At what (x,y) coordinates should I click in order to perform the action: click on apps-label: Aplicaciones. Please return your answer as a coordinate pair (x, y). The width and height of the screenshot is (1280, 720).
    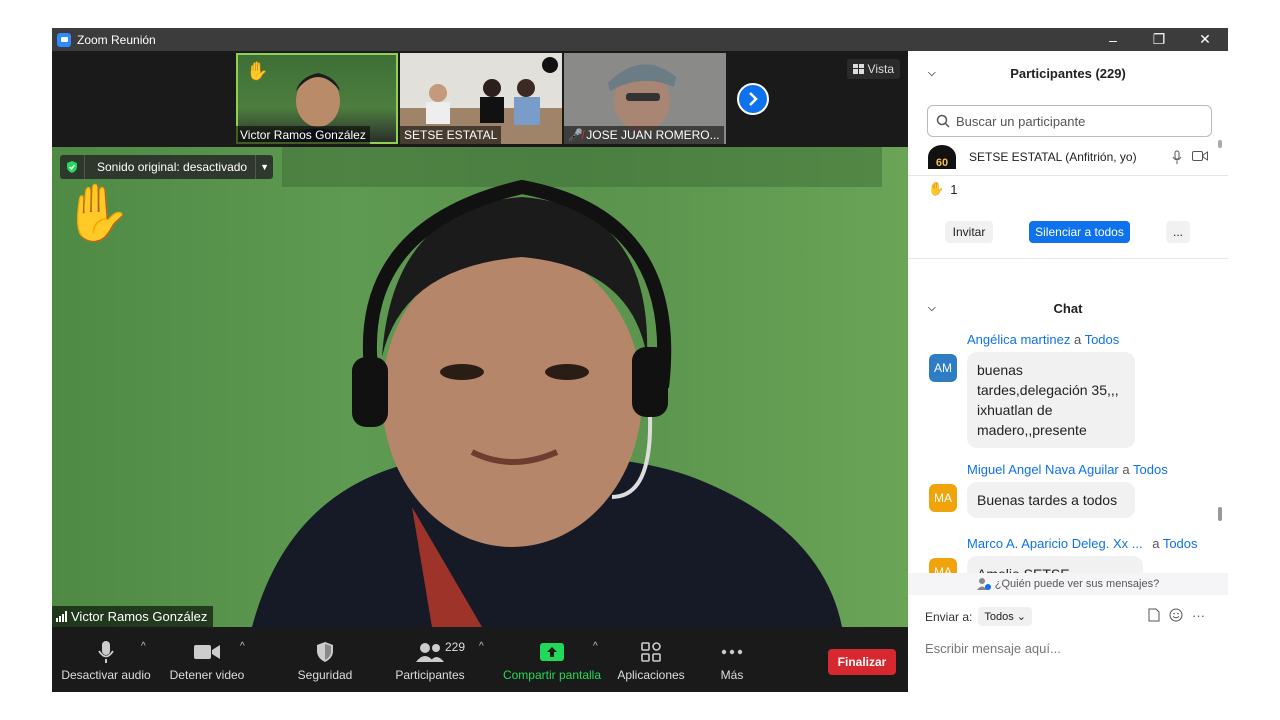
    Looking at the image, I should click on (651, 674).